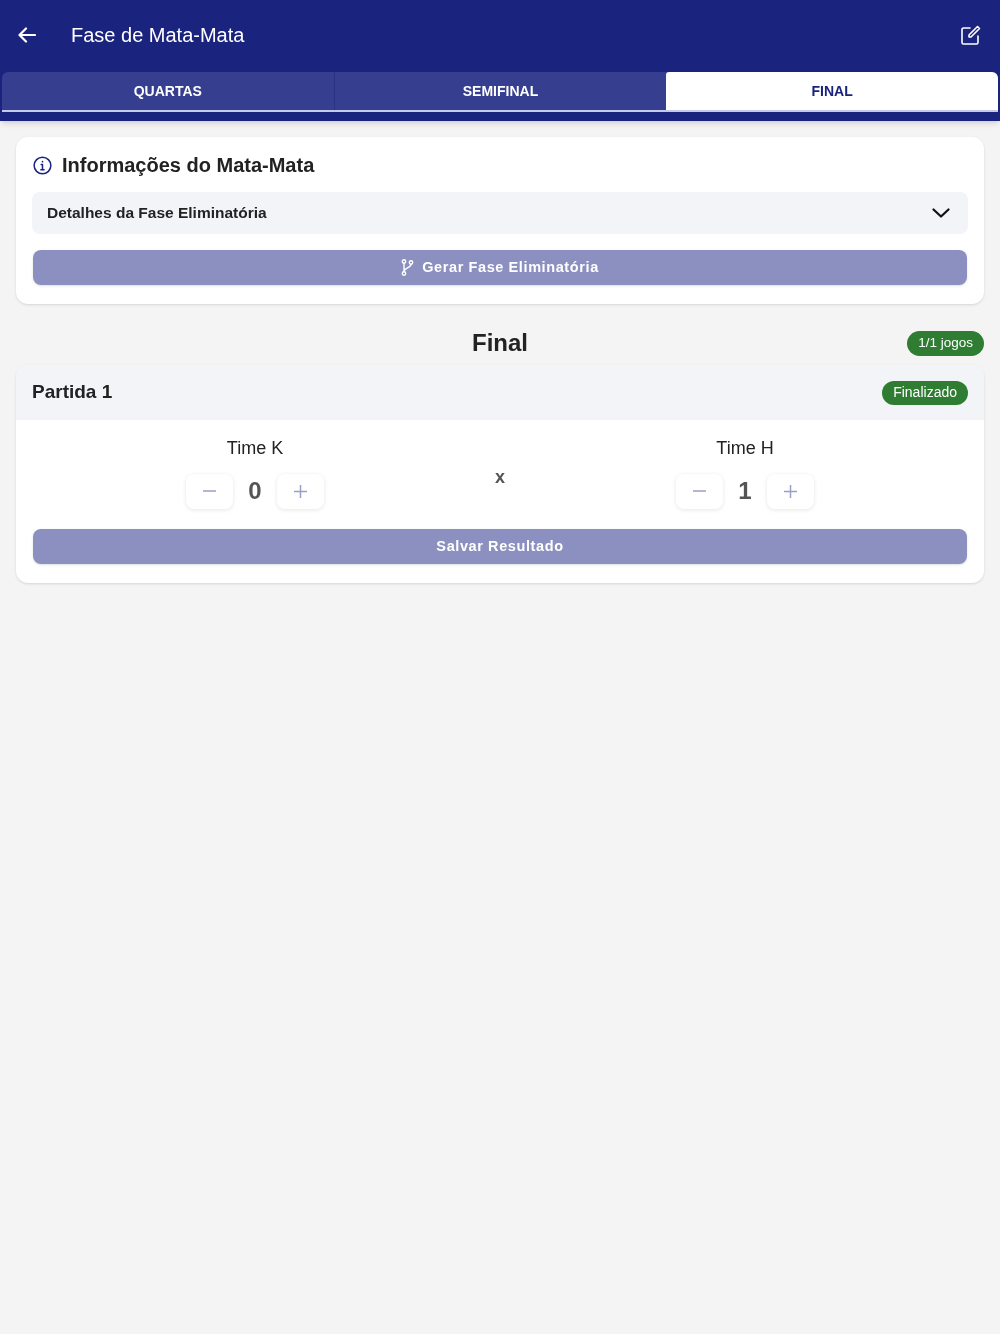  I want to click on back-arrow-icon, so click(27, 35).